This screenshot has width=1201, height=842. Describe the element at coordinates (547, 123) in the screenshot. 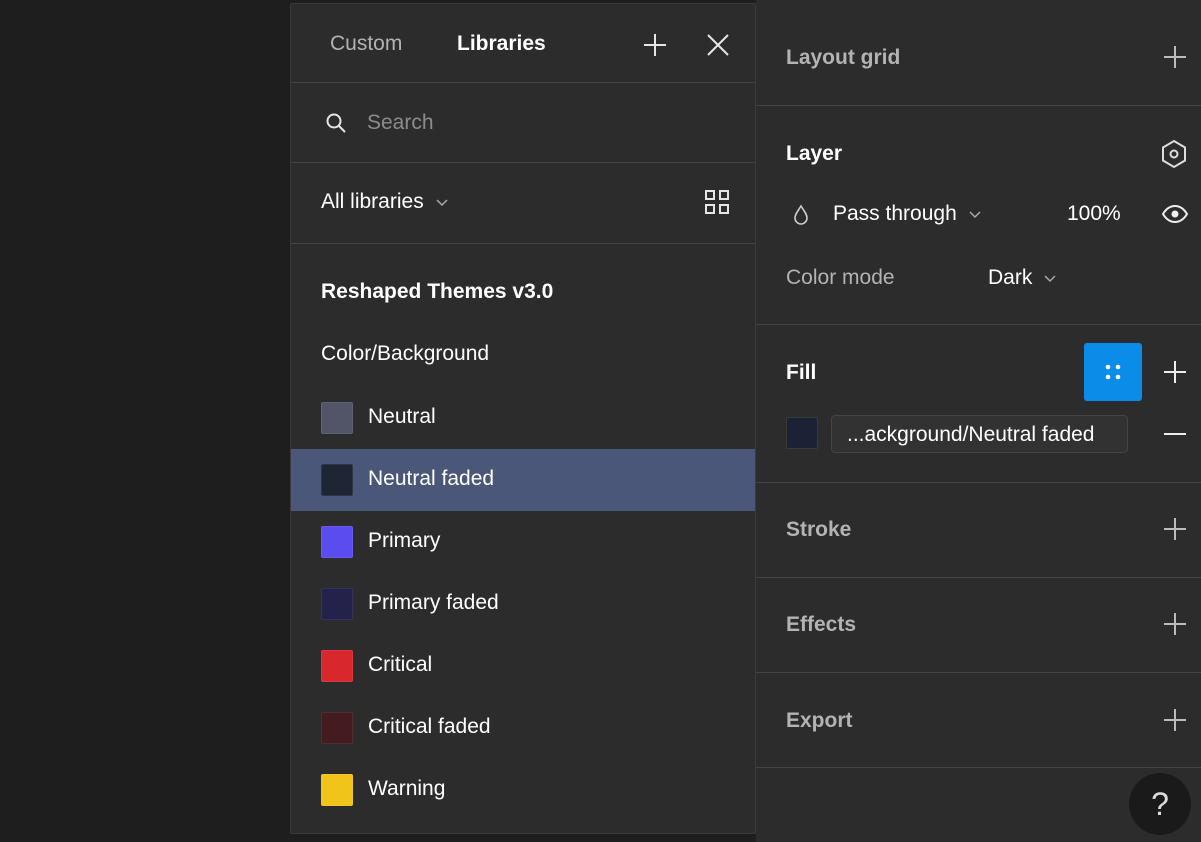

I see `search-input` at that location.